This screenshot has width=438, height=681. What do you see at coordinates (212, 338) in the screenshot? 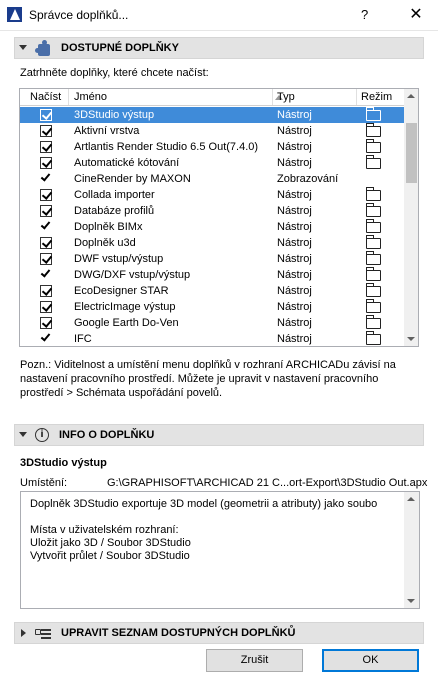
I see `table-row: IFC Nástroj` at bounding box center [212, 338].